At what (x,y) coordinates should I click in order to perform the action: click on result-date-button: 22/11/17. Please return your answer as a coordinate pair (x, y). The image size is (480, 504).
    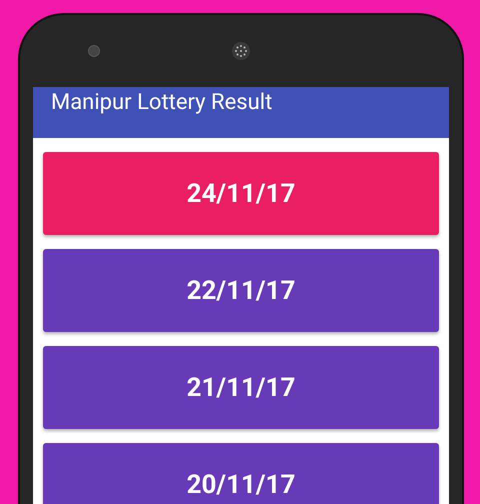
    Looking at the image, I should click on (241, 290).